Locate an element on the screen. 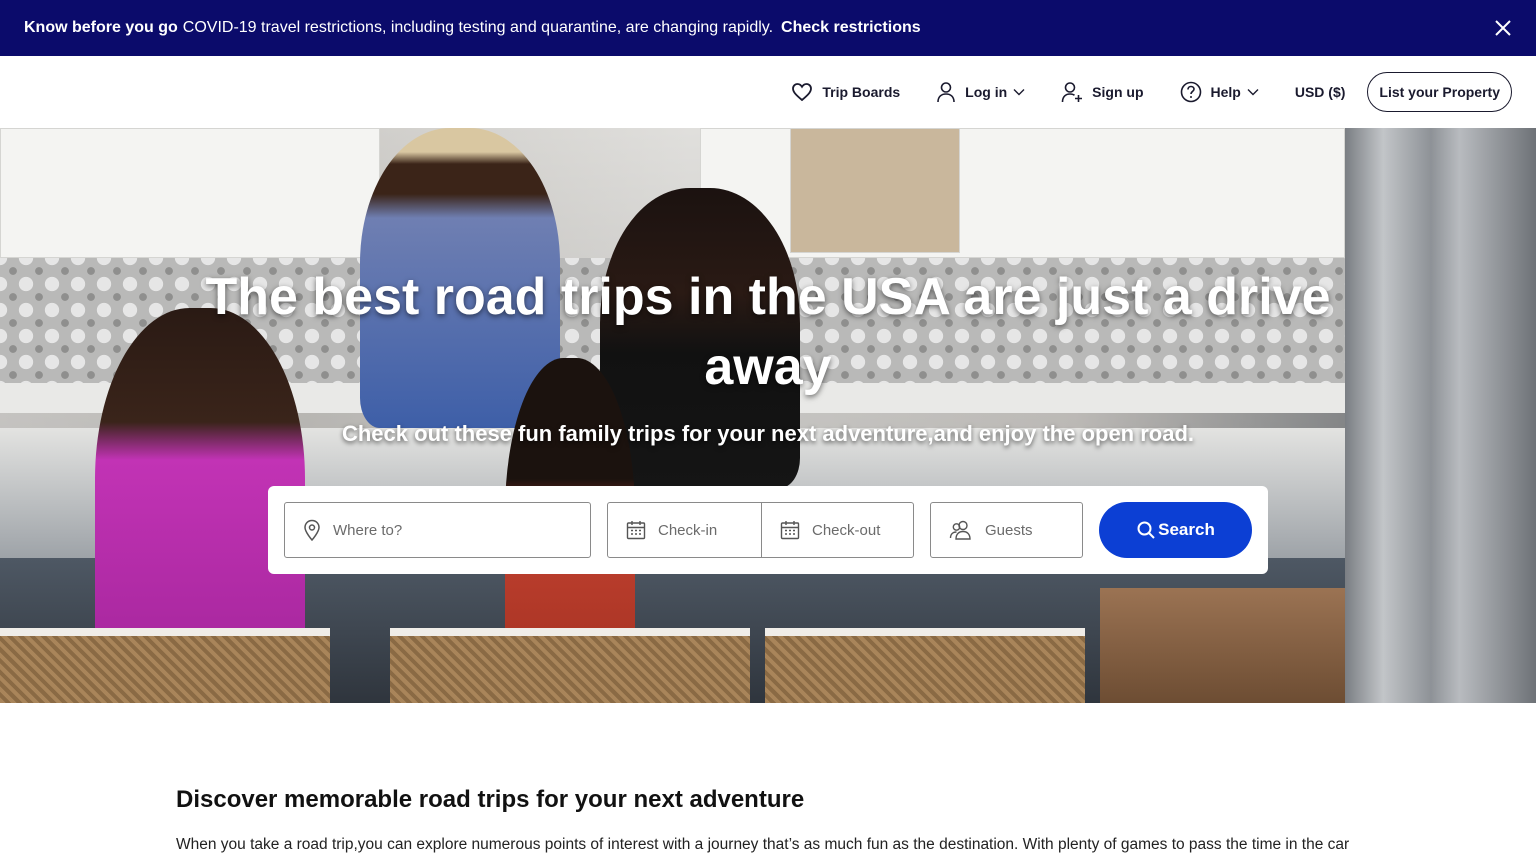  check-out-input: Check-out is located at coordinates (837, 530).